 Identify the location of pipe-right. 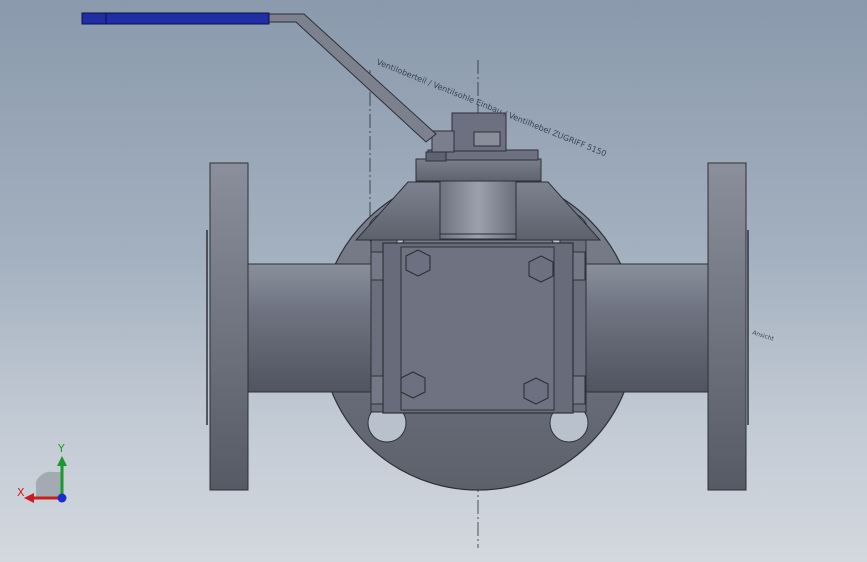
(643, 328).